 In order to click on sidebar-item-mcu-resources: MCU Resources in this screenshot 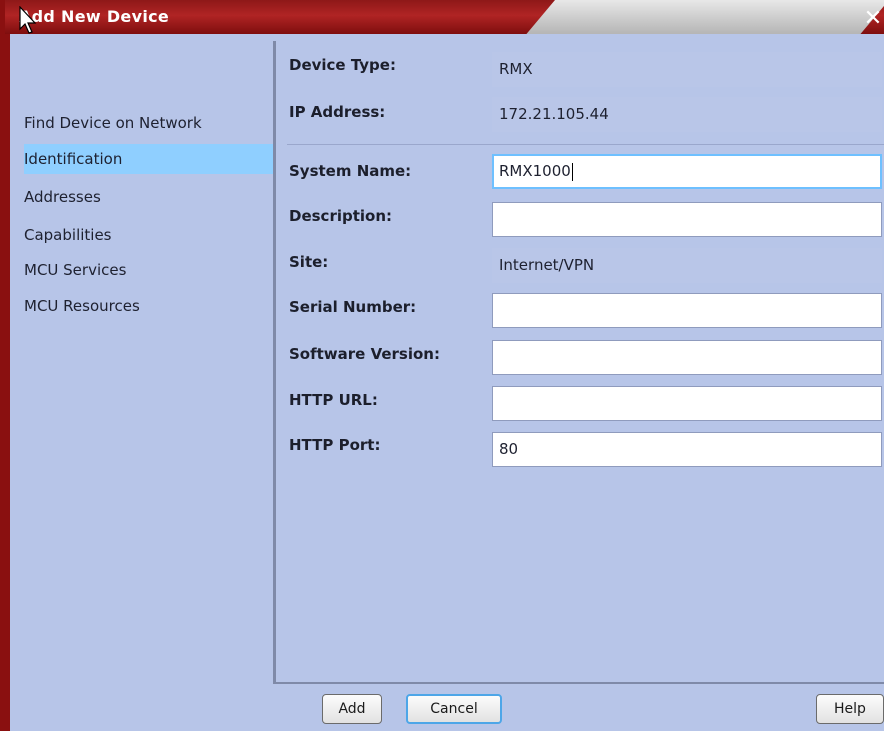, I will do `click(148, 306)`.